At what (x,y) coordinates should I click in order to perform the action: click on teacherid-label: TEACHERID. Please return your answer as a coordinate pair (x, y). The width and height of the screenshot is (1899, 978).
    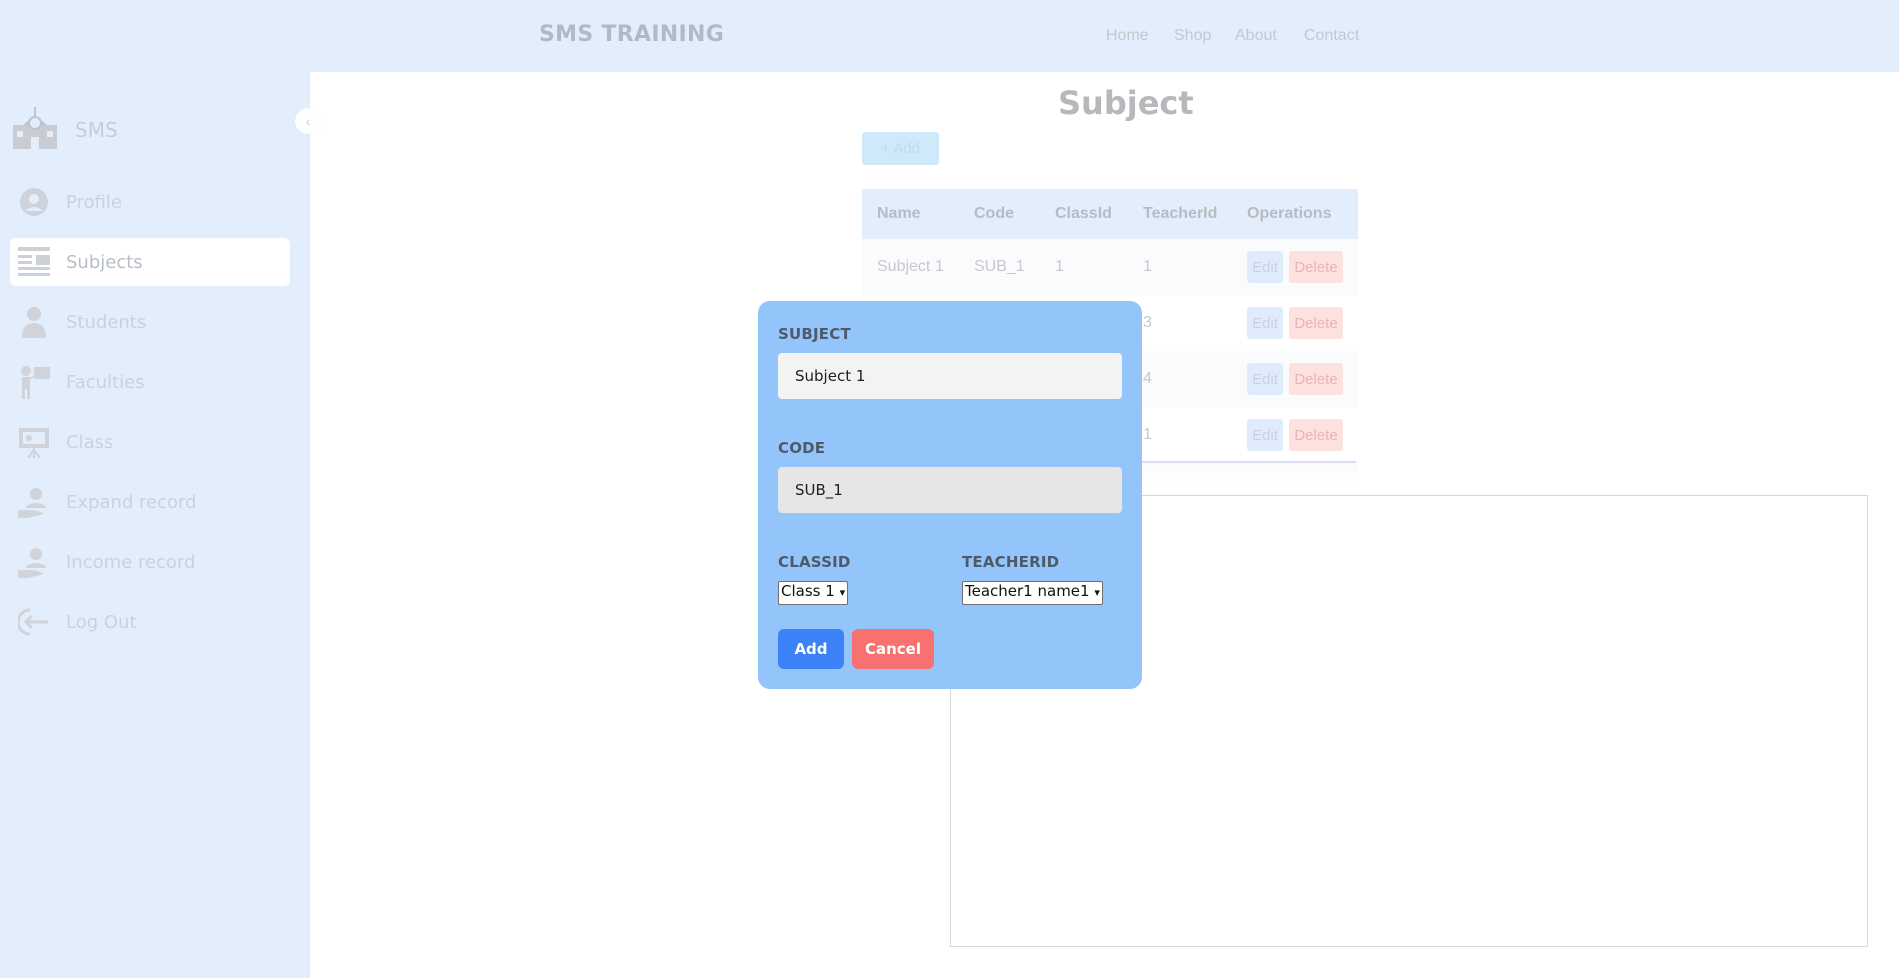
    Looking at the image, I should click on (1011, 562).